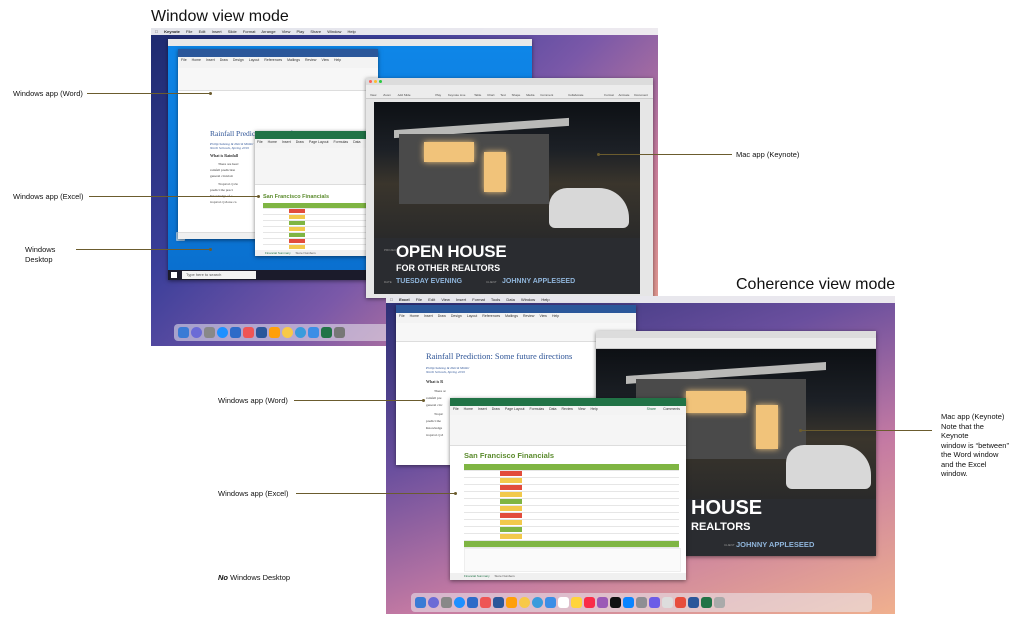 This screenshot has height=621, width=1024. Describe the element at coordinates (306, 253) in the screenshot. I see `excel-sheet-tab-store: Store Numbers` at that location.